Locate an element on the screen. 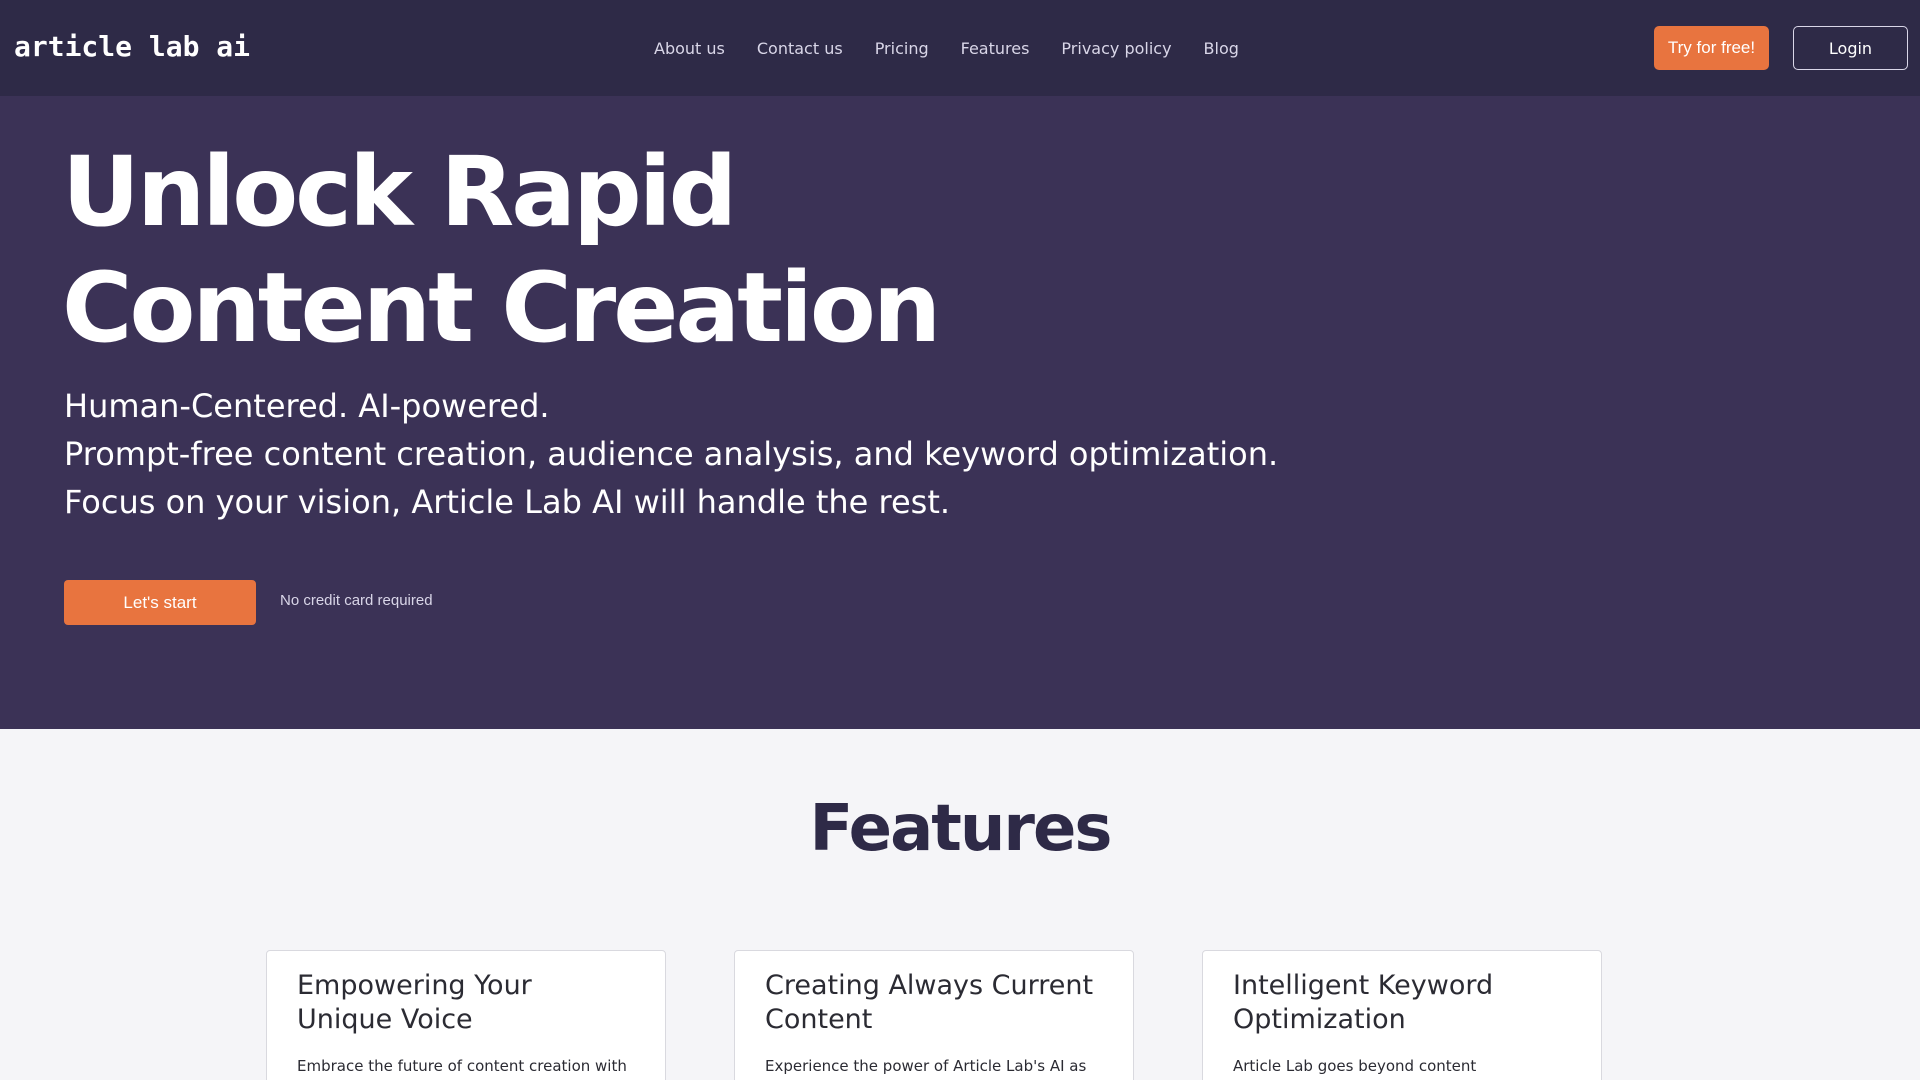  nav-link-features: Features is located at coordinates (995, 48).